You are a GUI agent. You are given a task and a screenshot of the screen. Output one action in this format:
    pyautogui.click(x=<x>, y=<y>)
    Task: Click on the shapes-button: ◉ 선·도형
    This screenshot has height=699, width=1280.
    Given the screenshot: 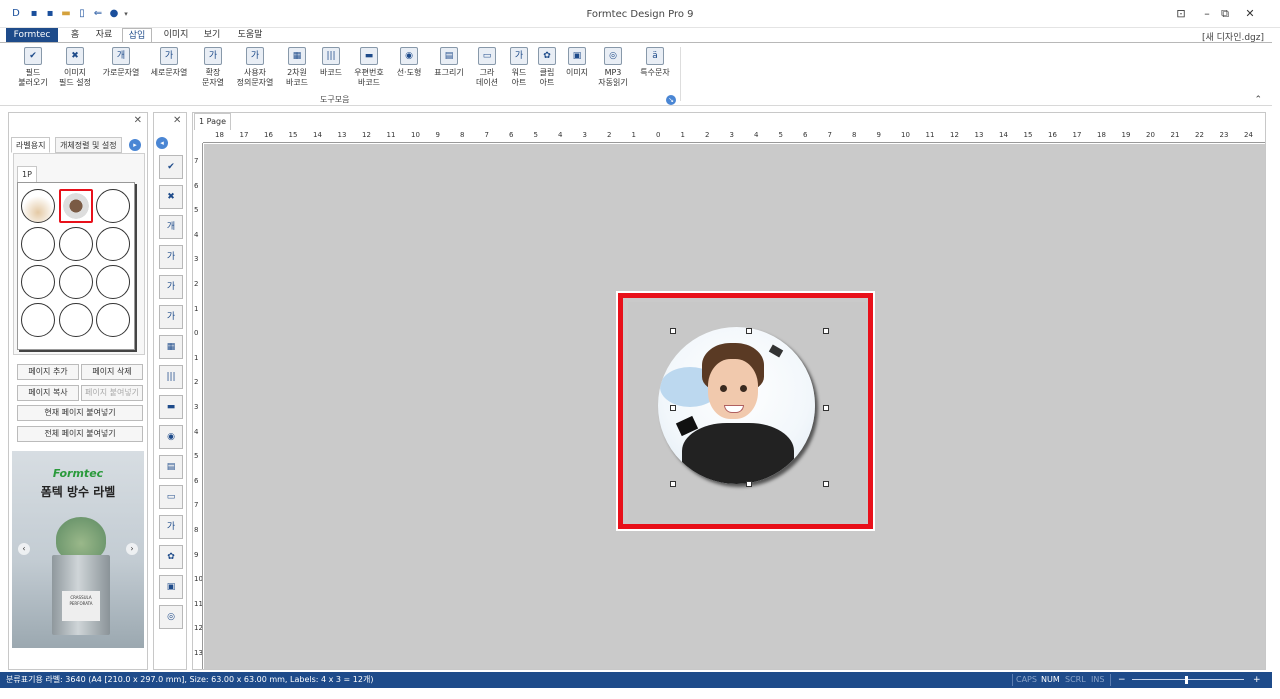 What is the action you would take?
    pyautogui.click(x=409, y=62)
    